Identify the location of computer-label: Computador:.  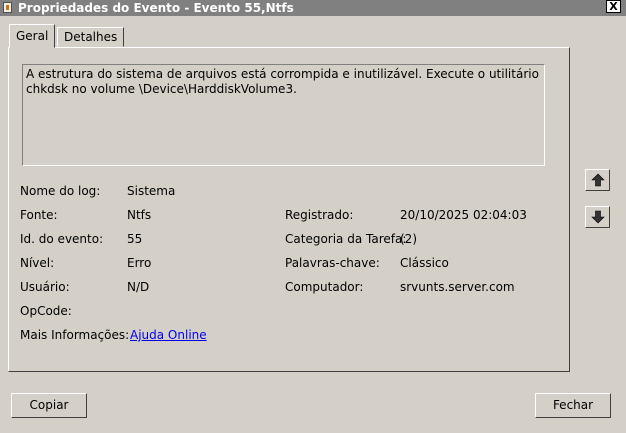
(324, 287).